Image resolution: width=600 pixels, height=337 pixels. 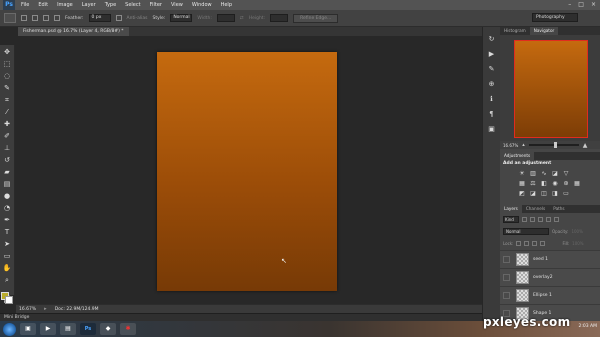 I want to click on blur-tool-icon: ●, so click(x=7, y=196).